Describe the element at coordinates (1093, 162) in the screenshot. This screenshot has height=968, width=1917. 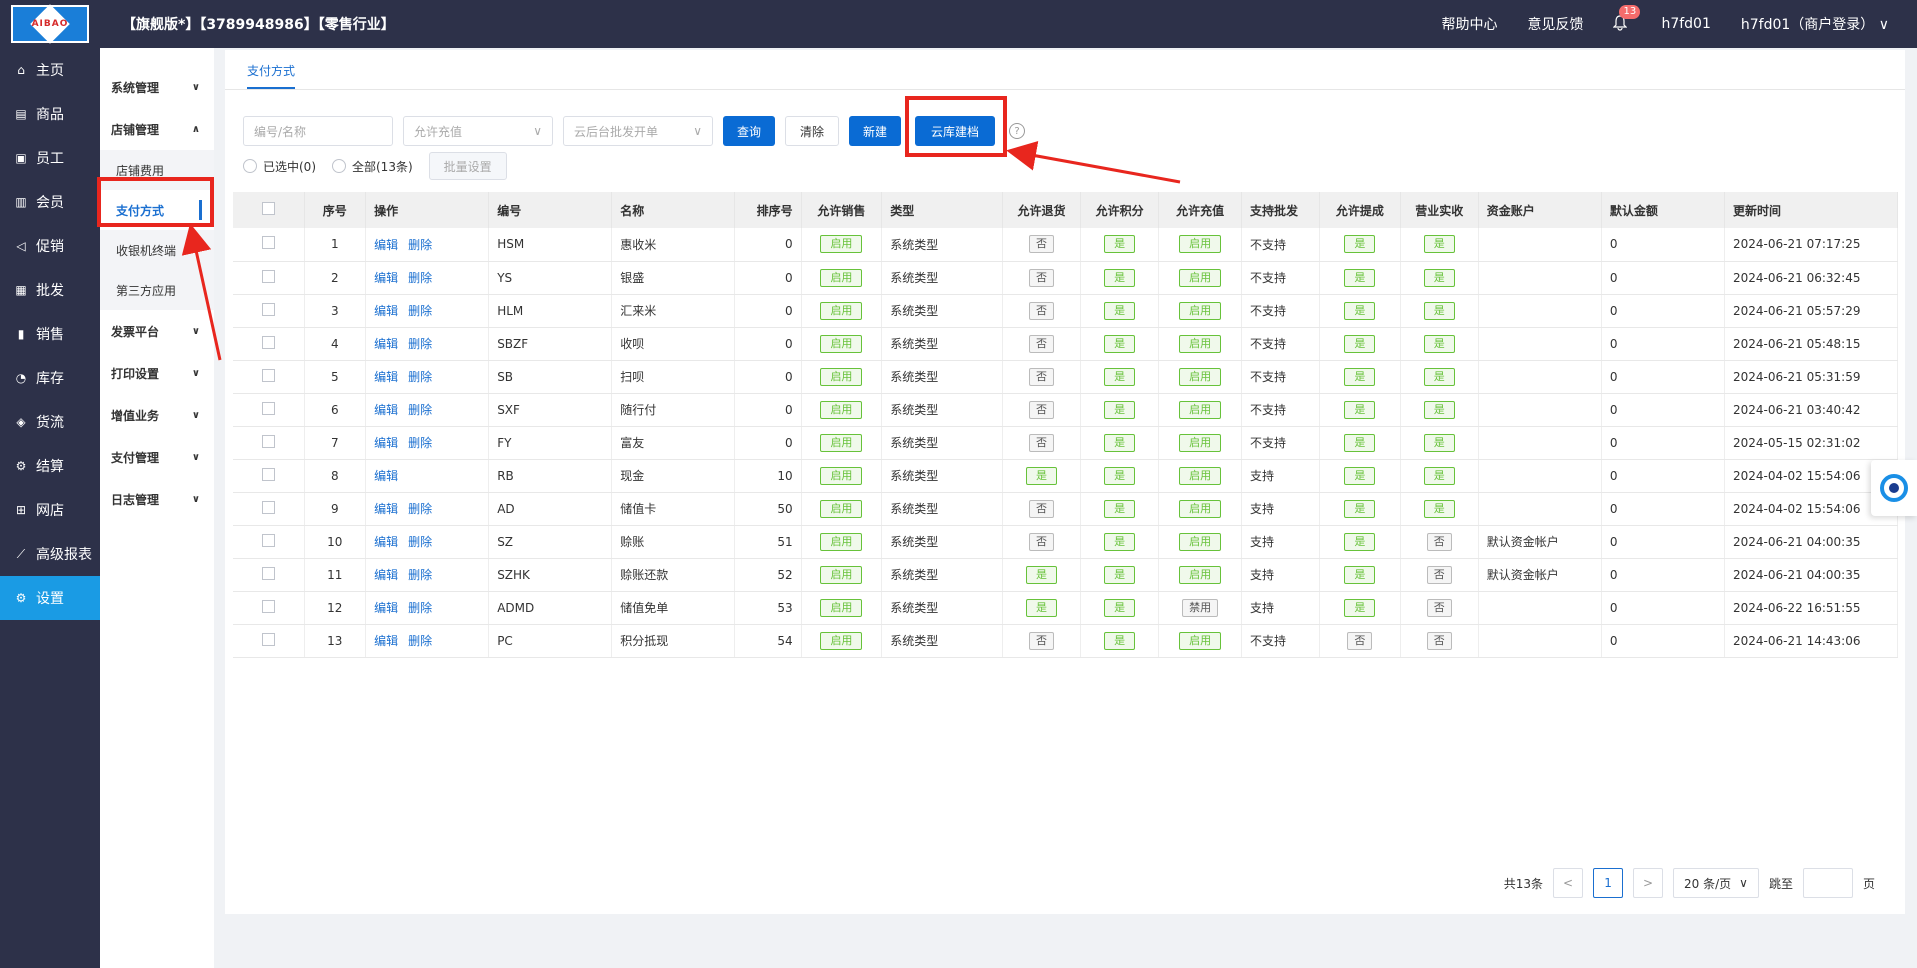
I see `arrow-to-cloud-archive` at that location.